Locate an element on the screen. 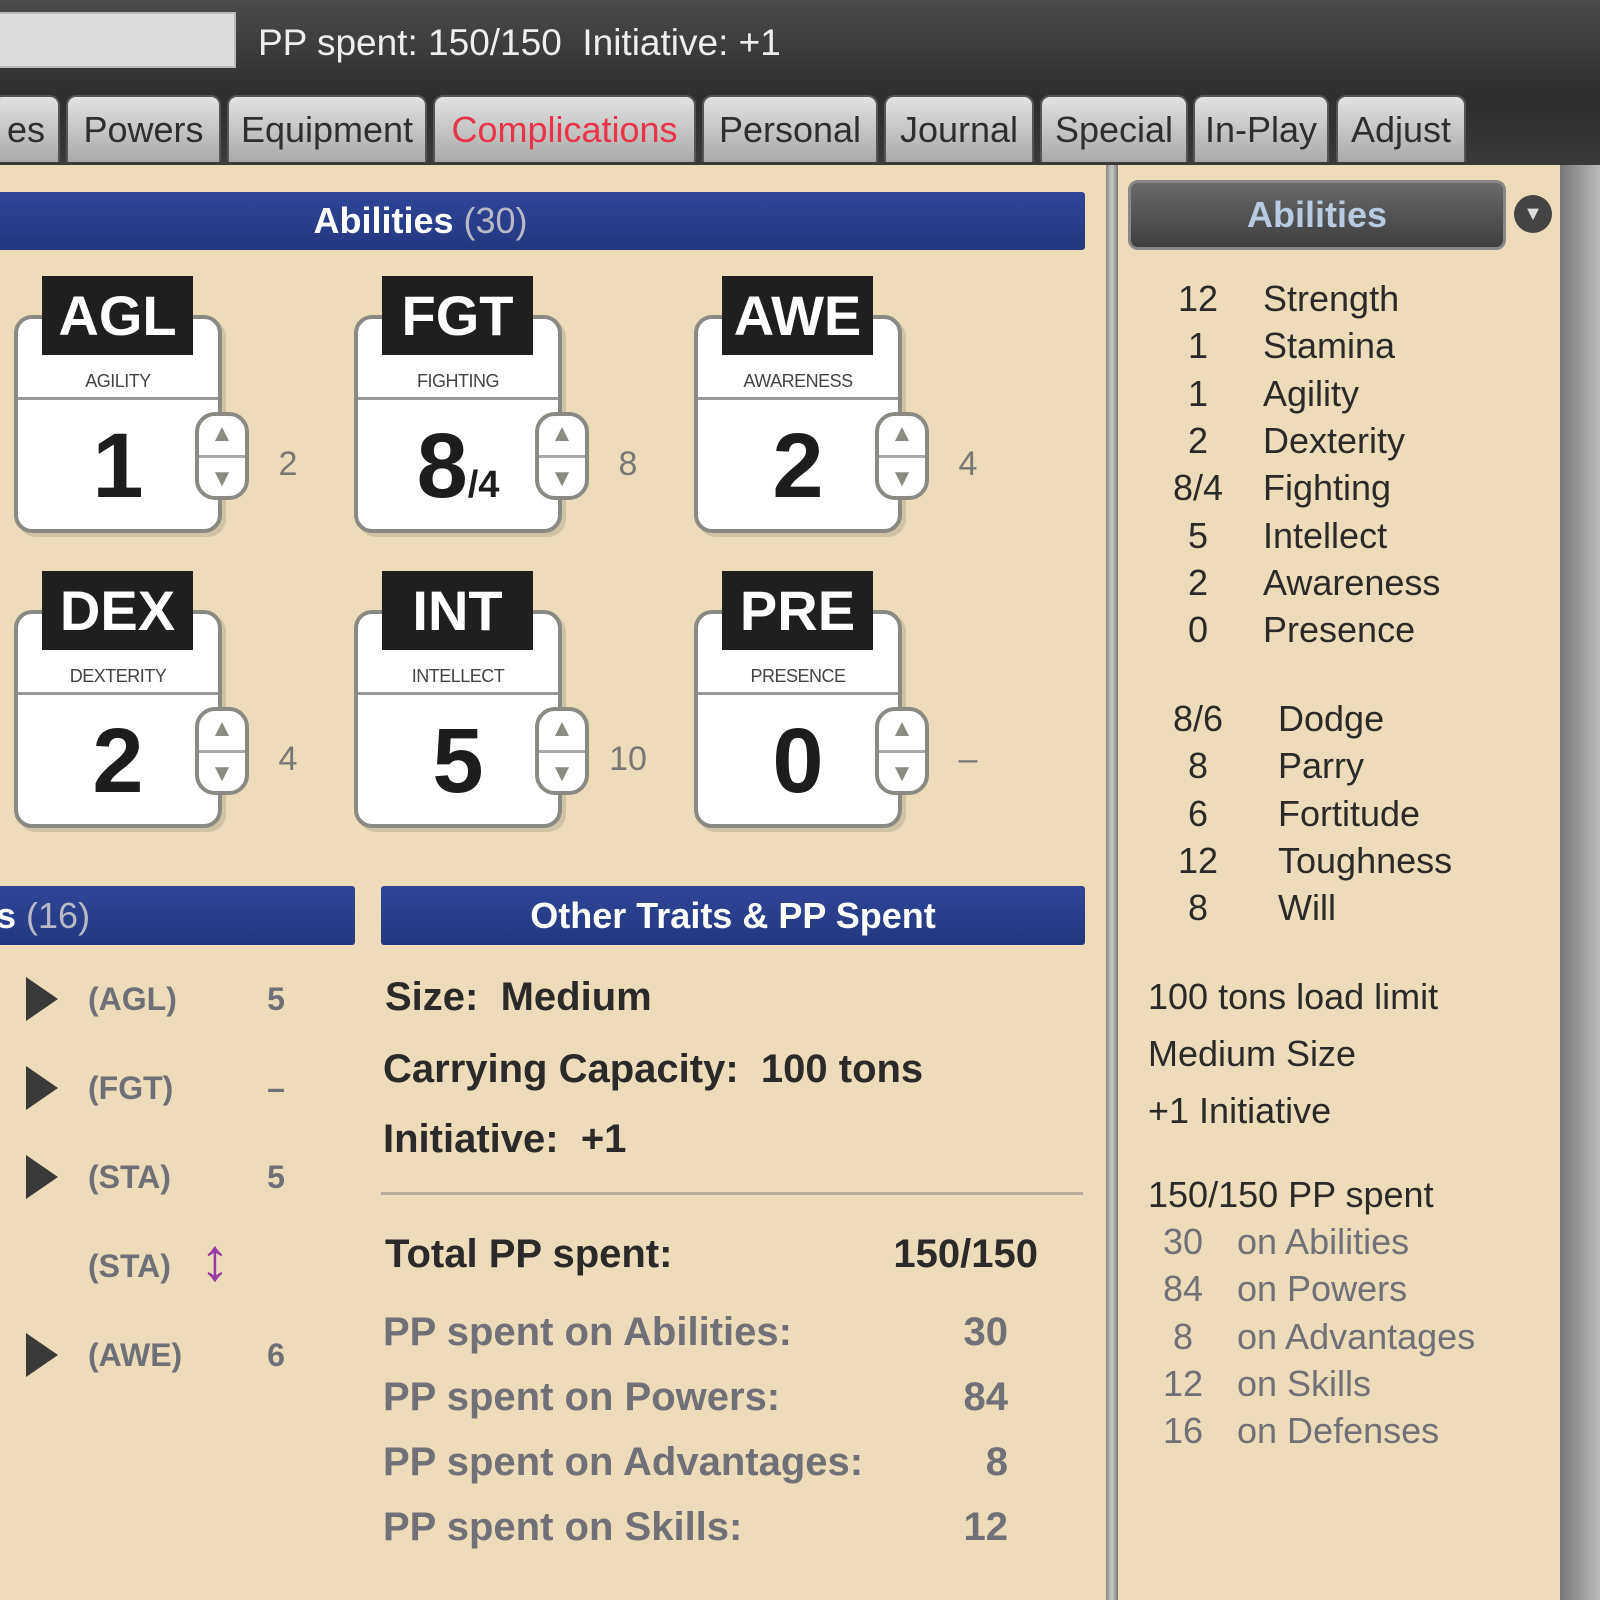 This screenshot has height=1600, width=1600. ability-abbr: AWE is located at coordinates (797, 315).